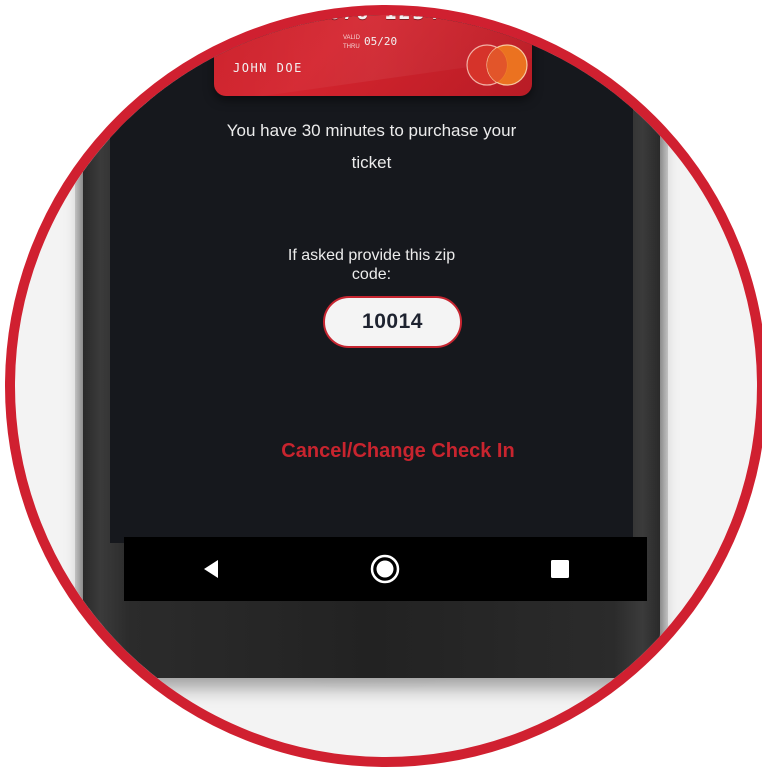 Image resolution: width=762 pixels, height=767 pixels. Describe the element at coordinates (351, 42) in the screenshot. I see `card-valid-thru-label: VALID THRU` at that location.